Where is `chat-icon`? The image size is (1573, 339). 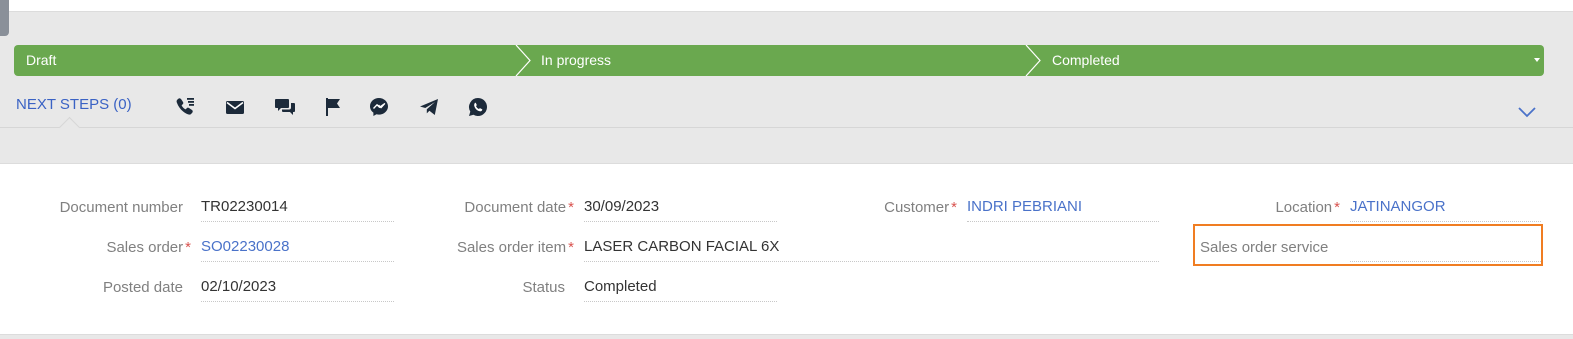 chat-icon is located at coordinates (285, 107).